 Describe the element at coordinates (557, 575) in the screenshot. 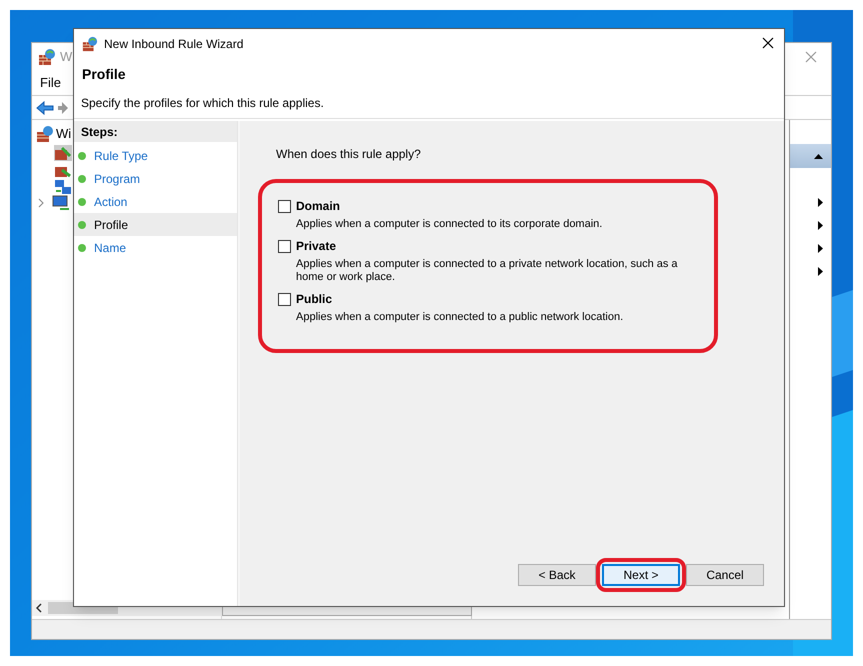

I see `dialog-button: < Back` at that location.